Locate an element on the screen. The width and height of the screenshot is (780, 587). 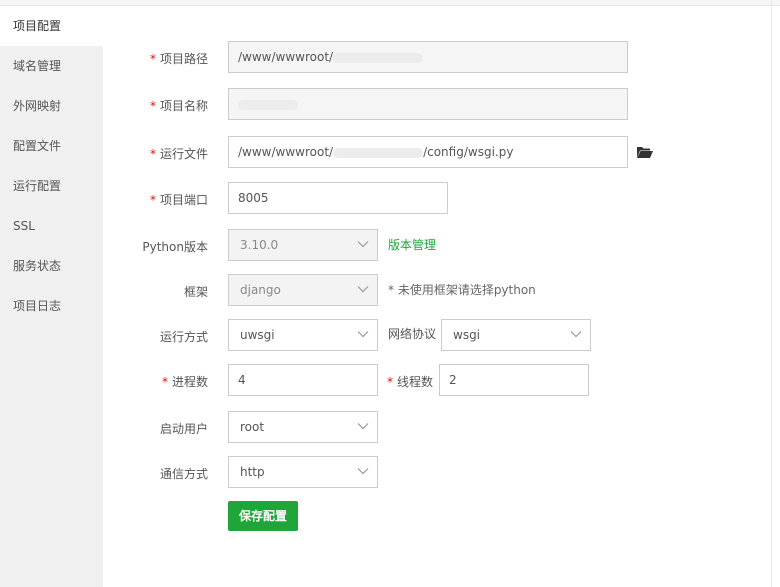
run-mode-select: uwsgi is located at coordinates (303, 335).